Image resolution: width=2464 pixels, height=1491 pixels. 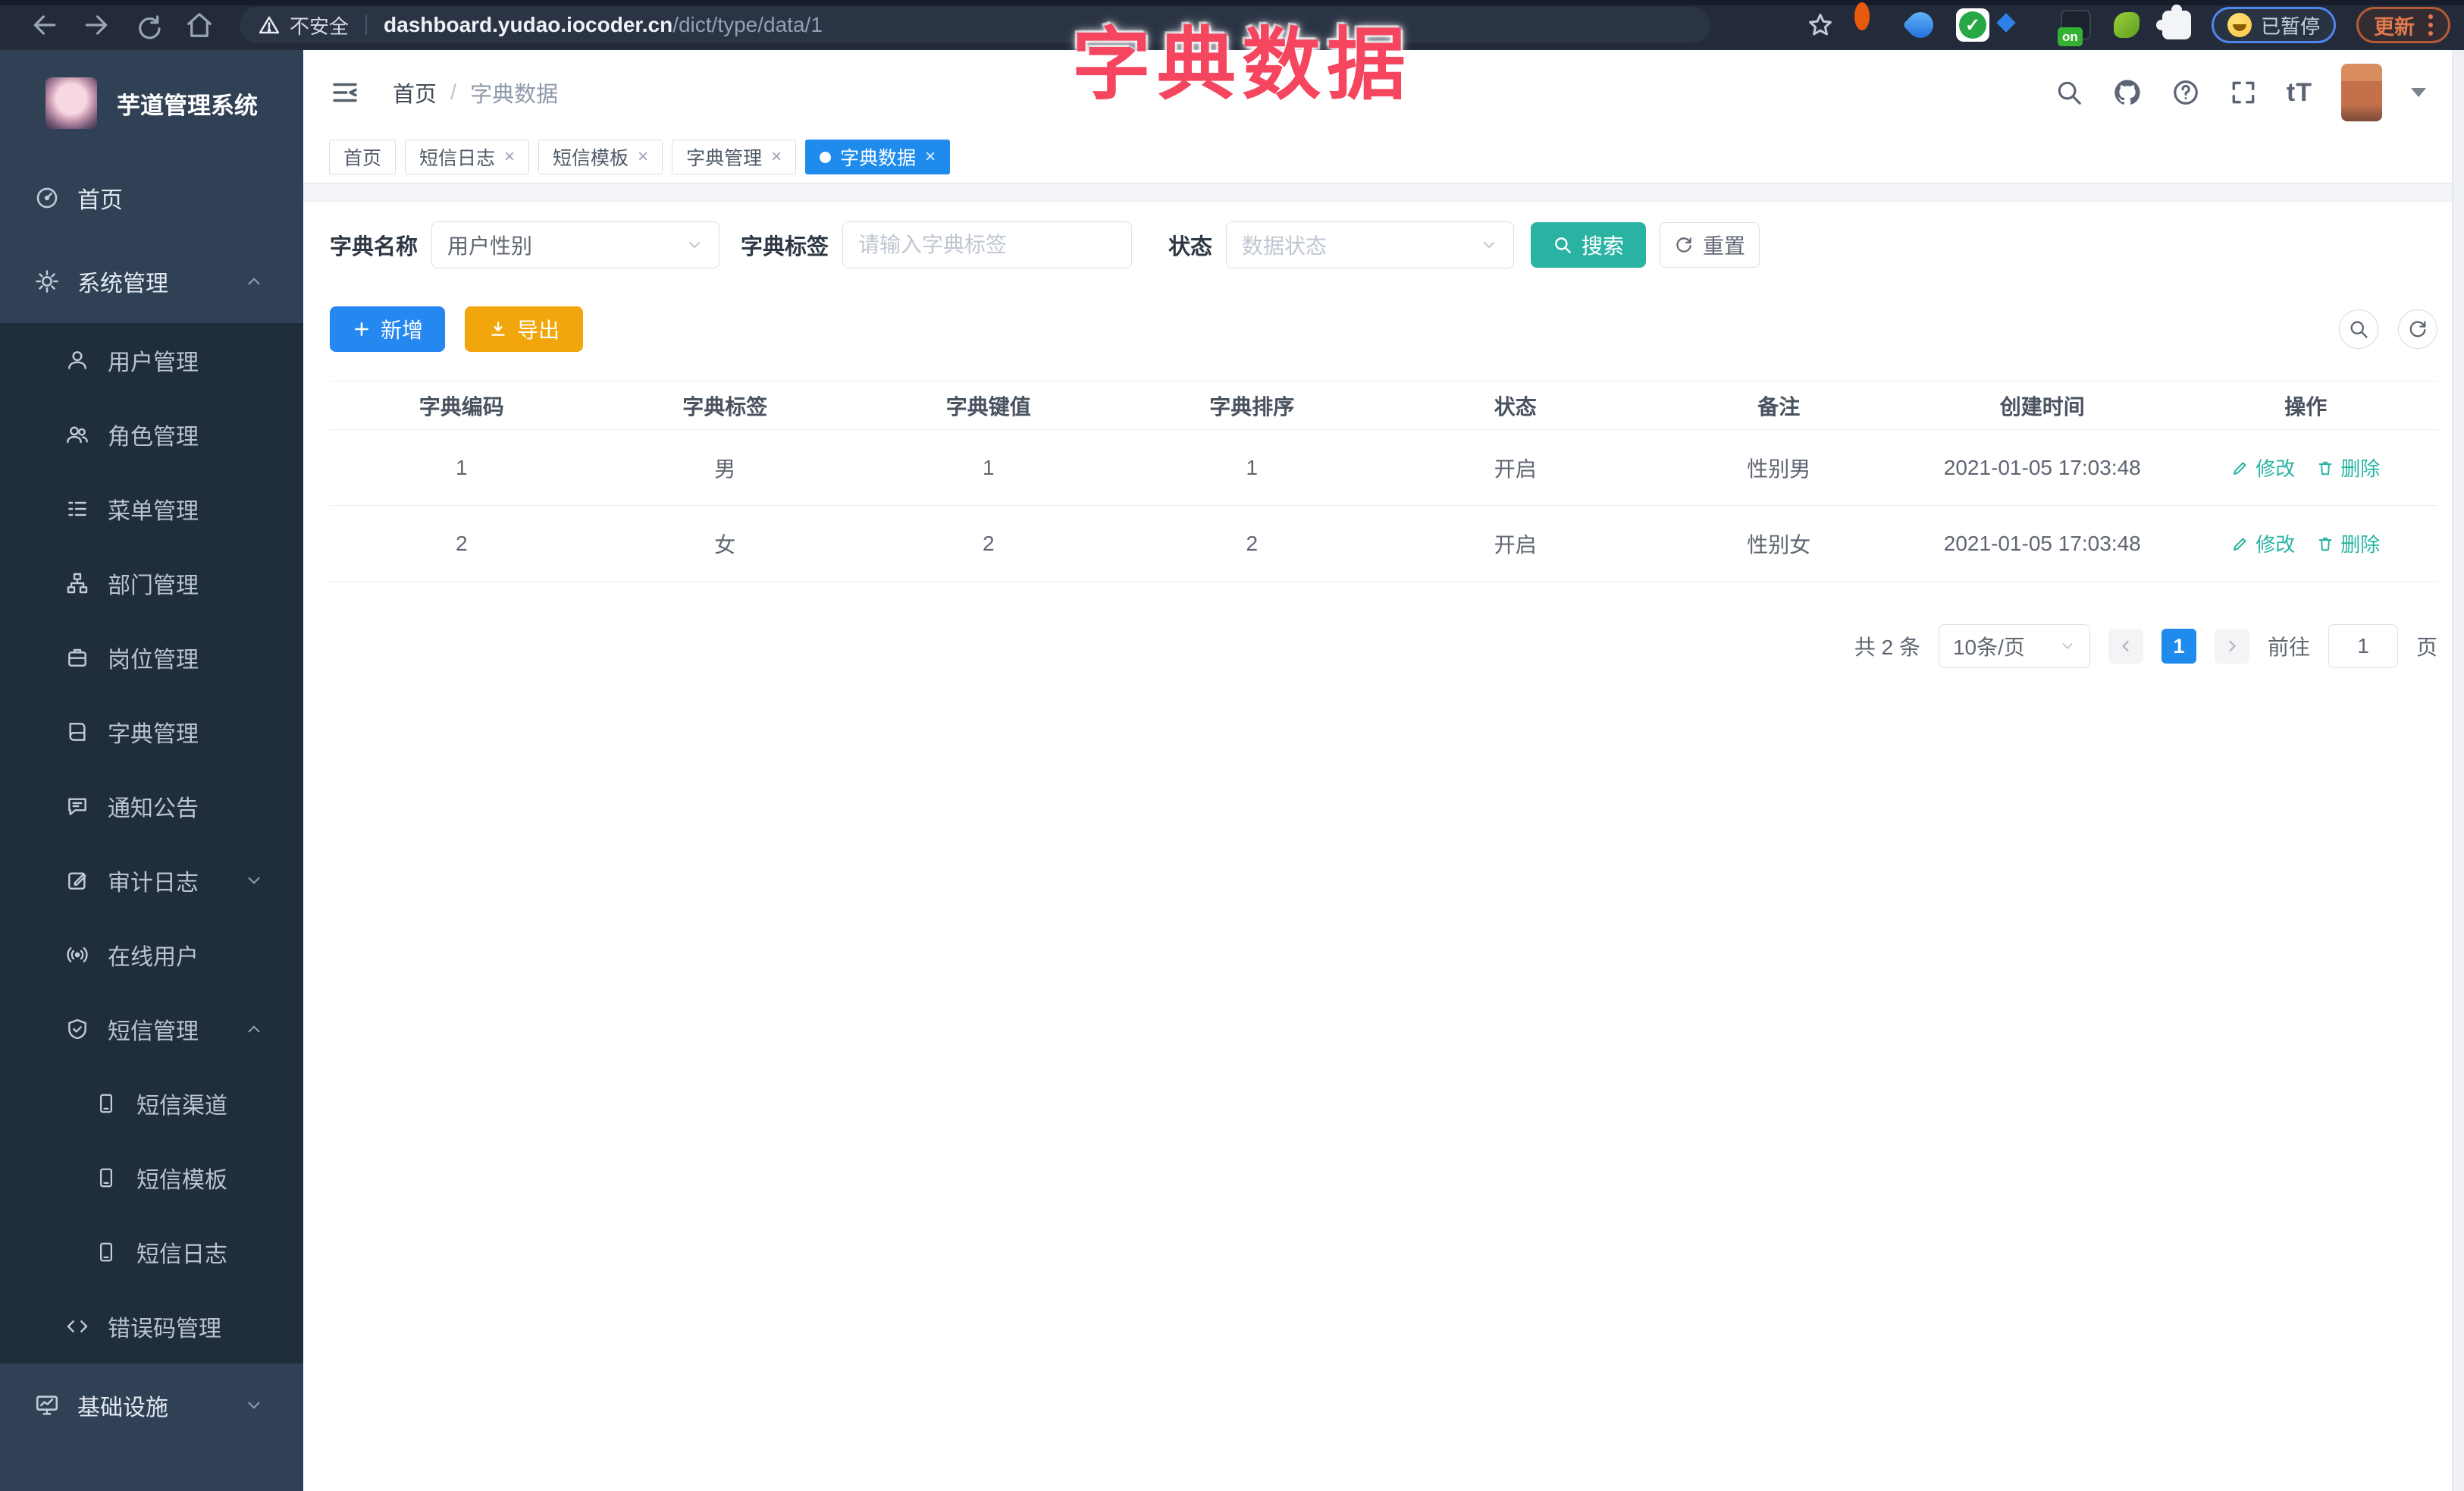 What do you see at coordinates (361, 329) in the screenshot?
I see `plus-icon` at bounding box center [361, 329].